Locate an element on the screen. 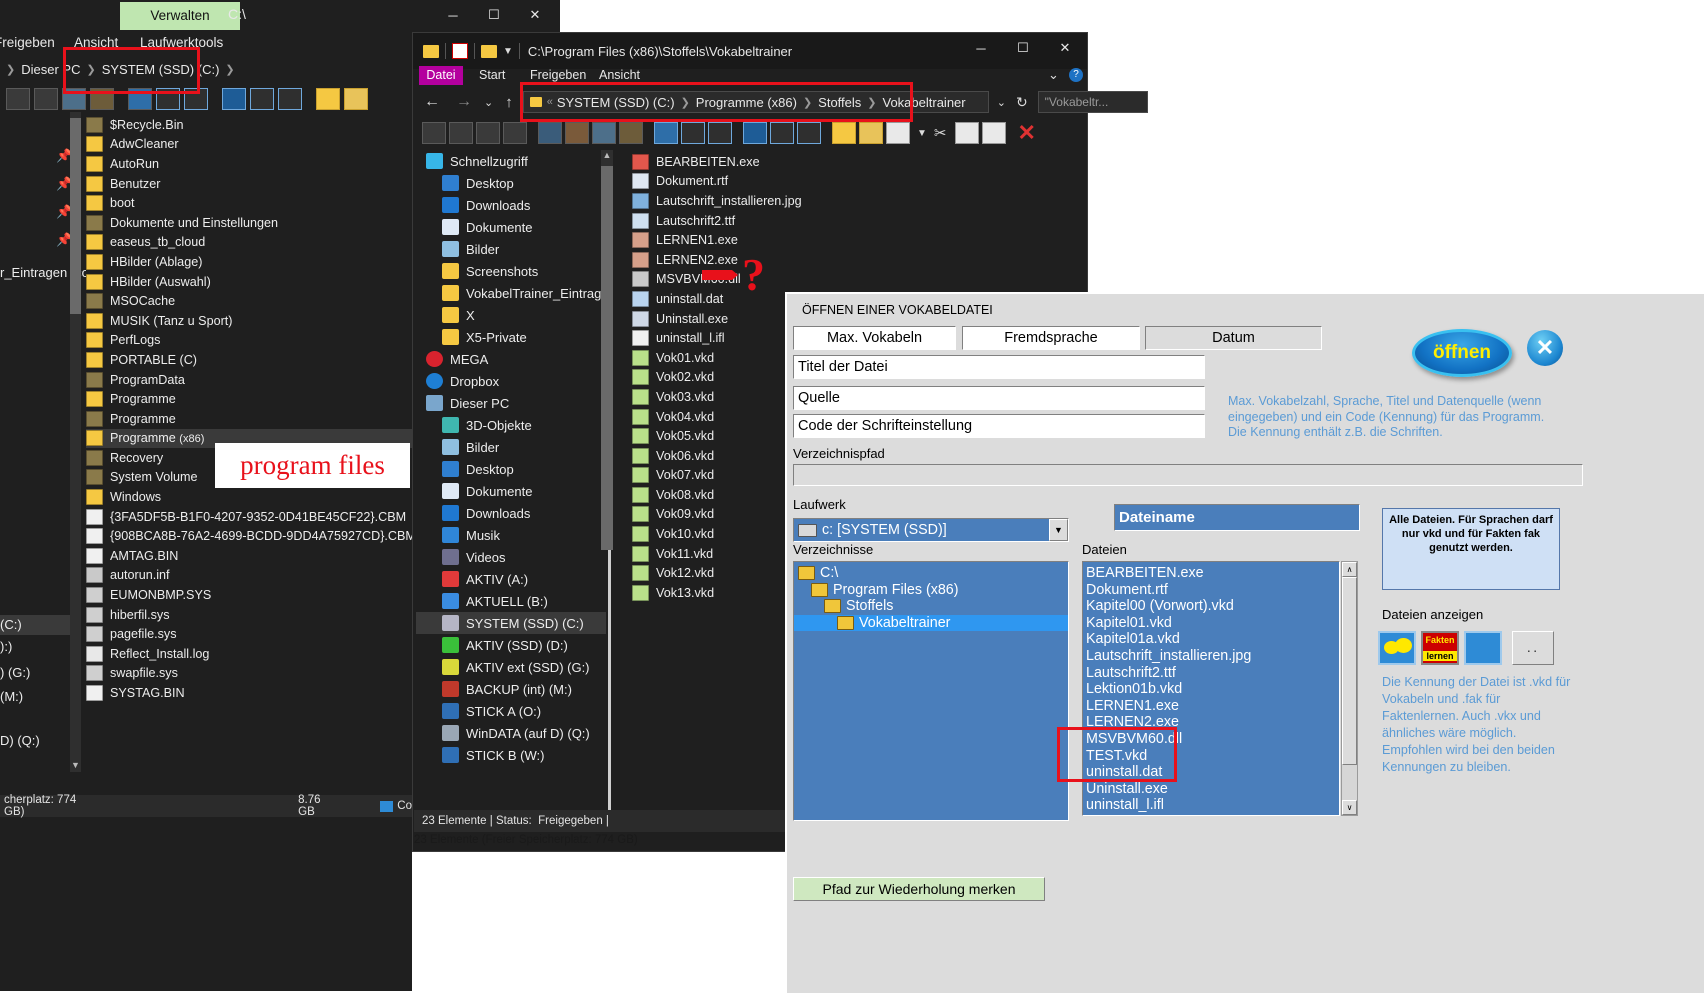  nav-item-windata-auf-d-q: WinDATA (auf D) (Q:) is located at coordinates (511, 733).